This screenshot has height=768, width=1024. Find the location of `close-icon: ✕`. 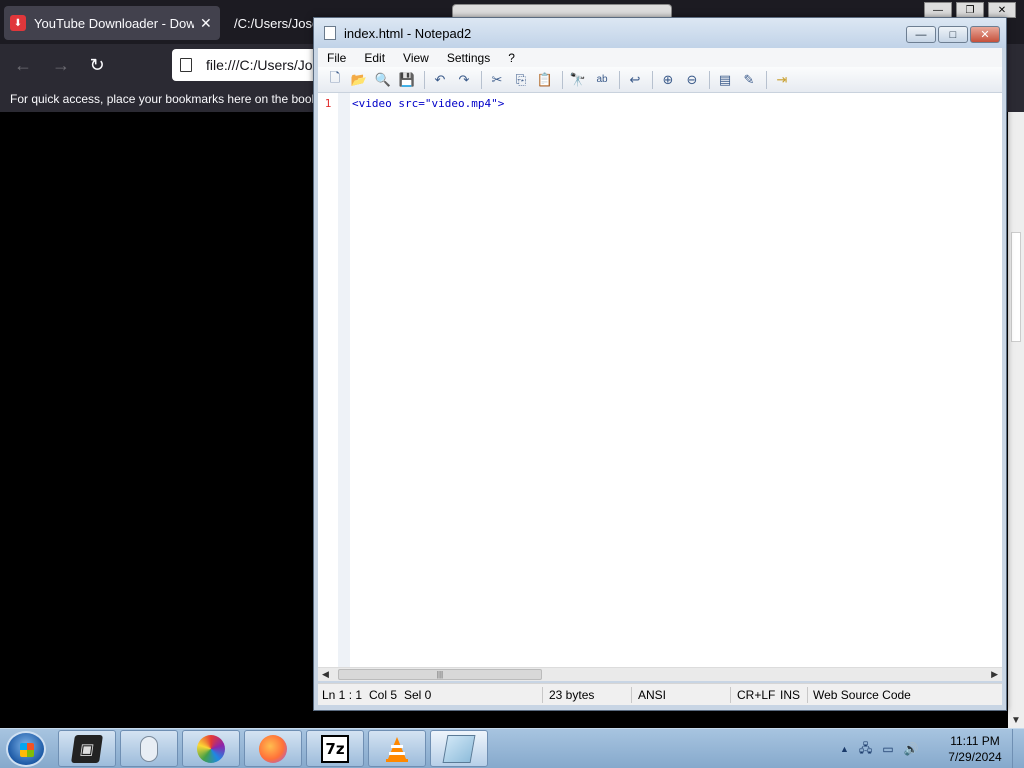

close-icon: ✕ is located at coordinates (1002, 10).